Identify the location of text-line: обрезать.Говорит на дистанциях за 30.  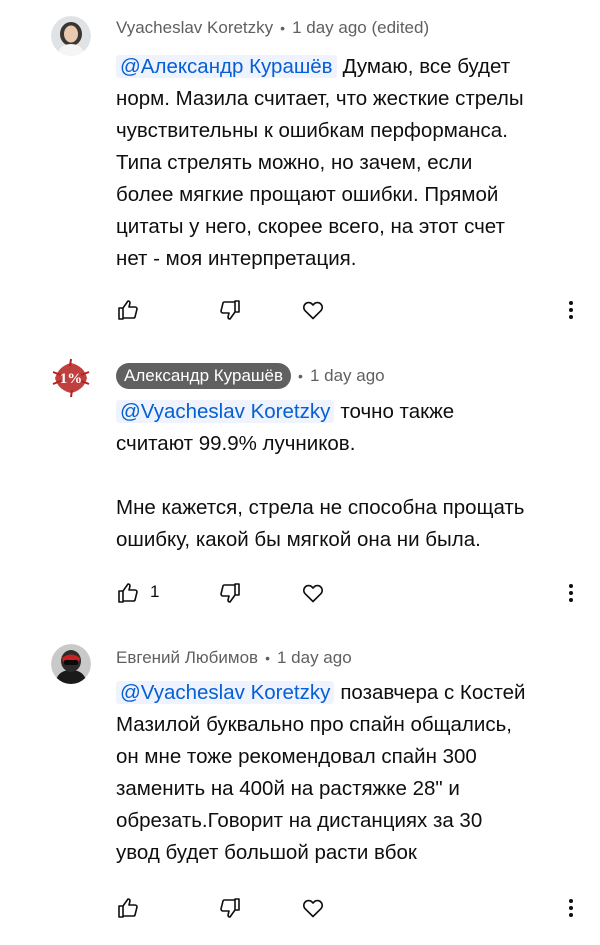
(299, 820).